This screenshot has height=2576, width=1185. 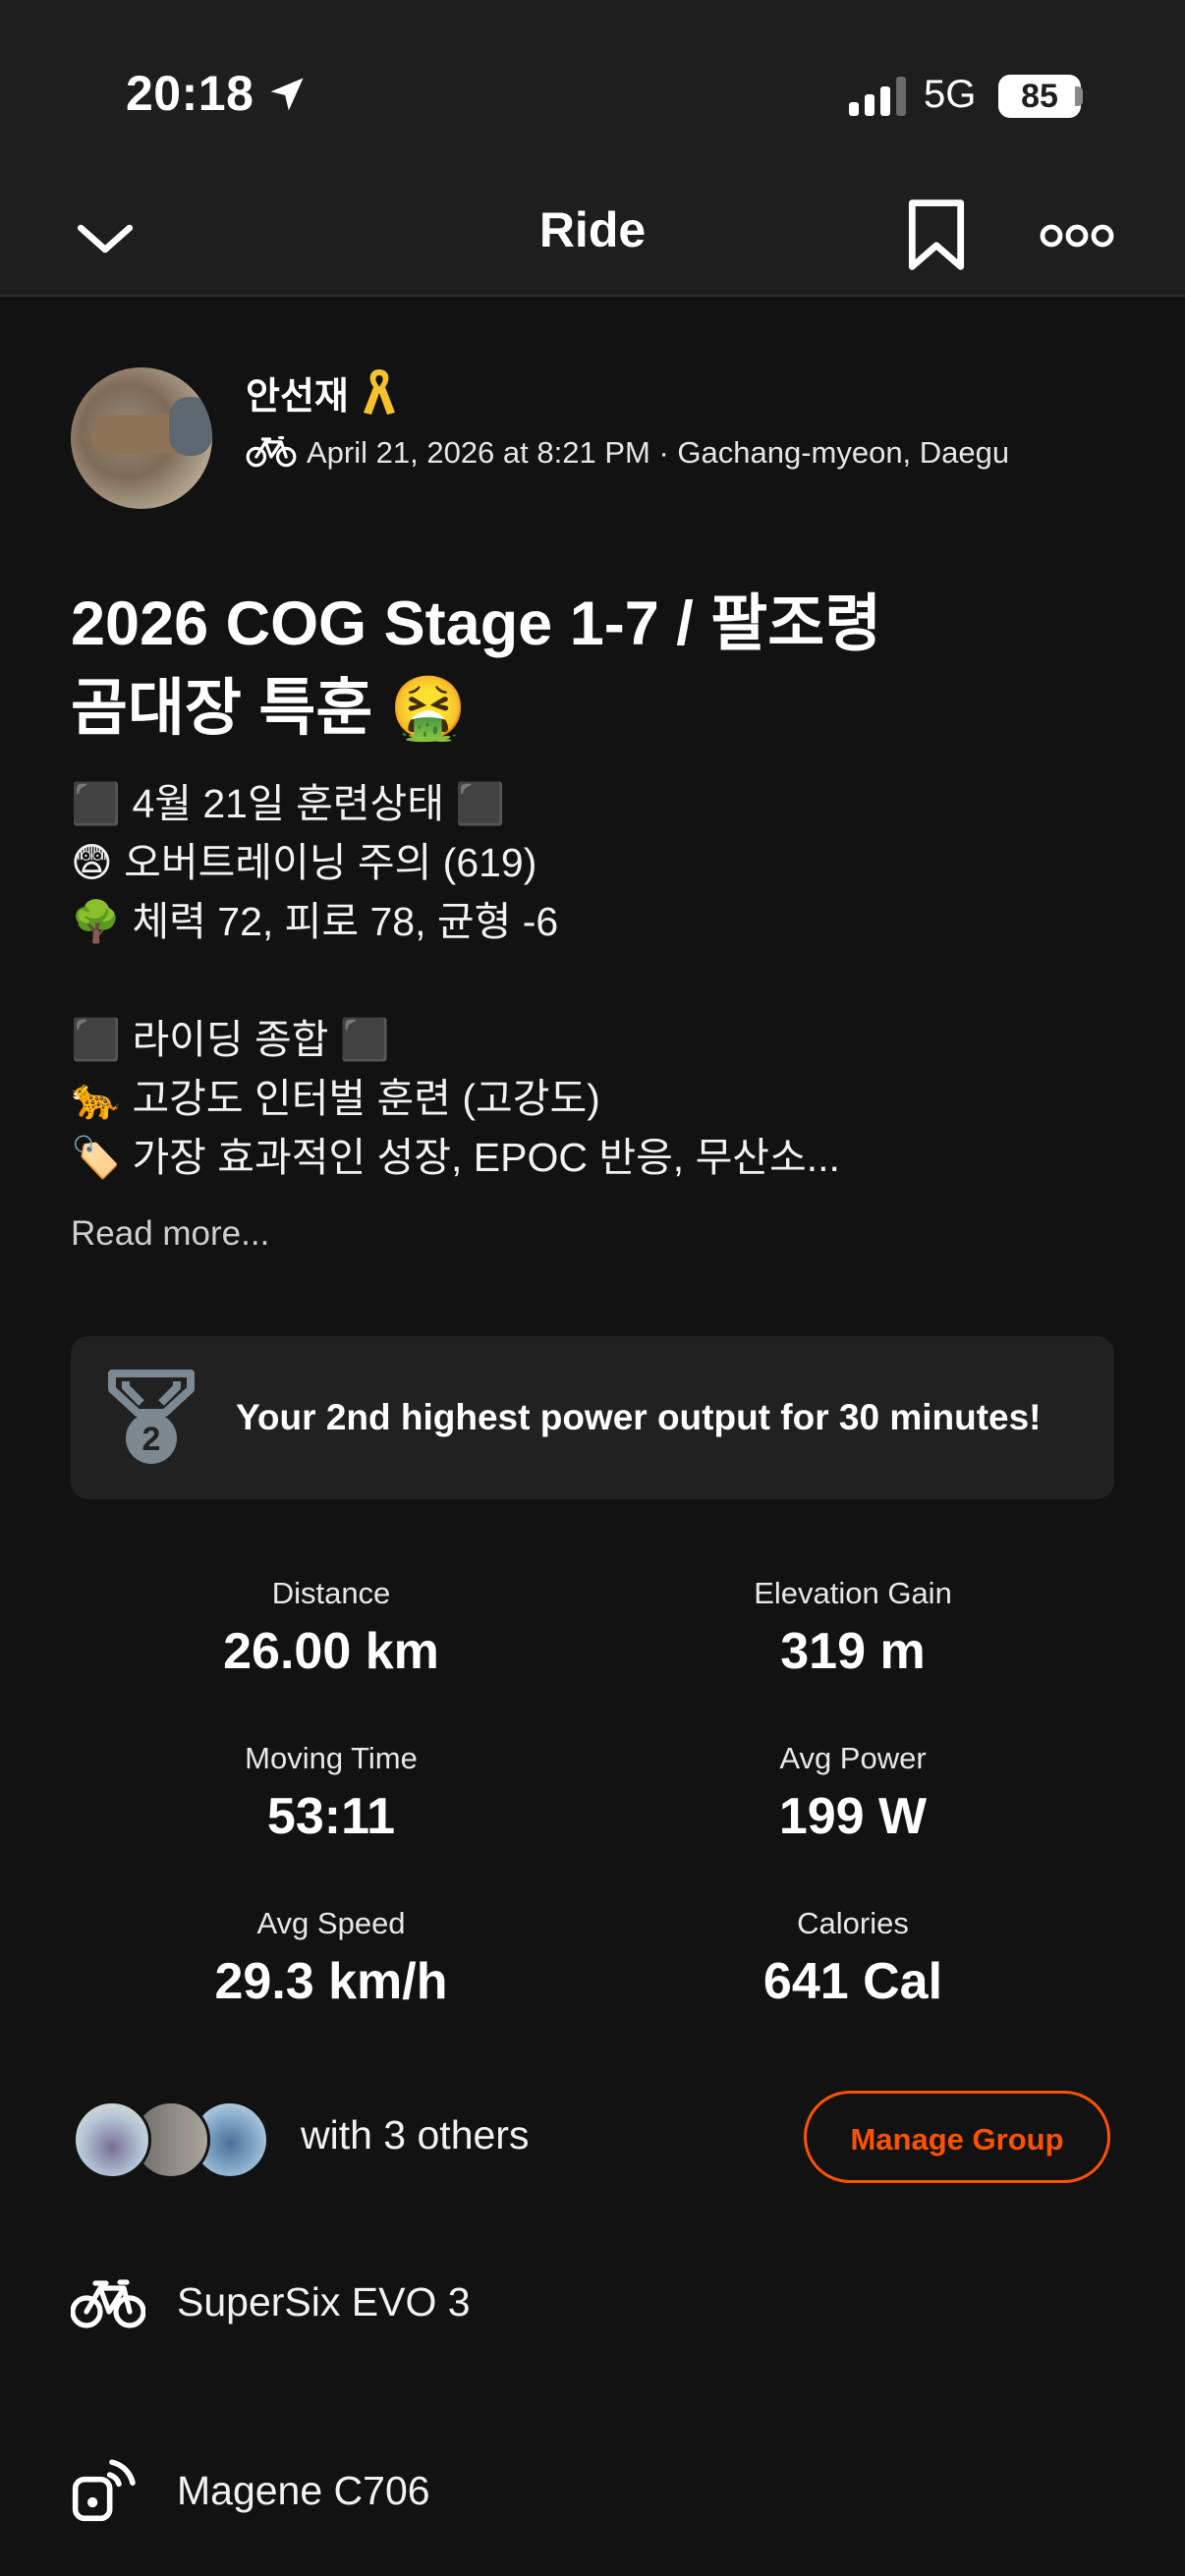 What do you see at coordinates (878, 96) in the screenshot?
I see `cellular-signal-icon` at bounding box center [878, 96].